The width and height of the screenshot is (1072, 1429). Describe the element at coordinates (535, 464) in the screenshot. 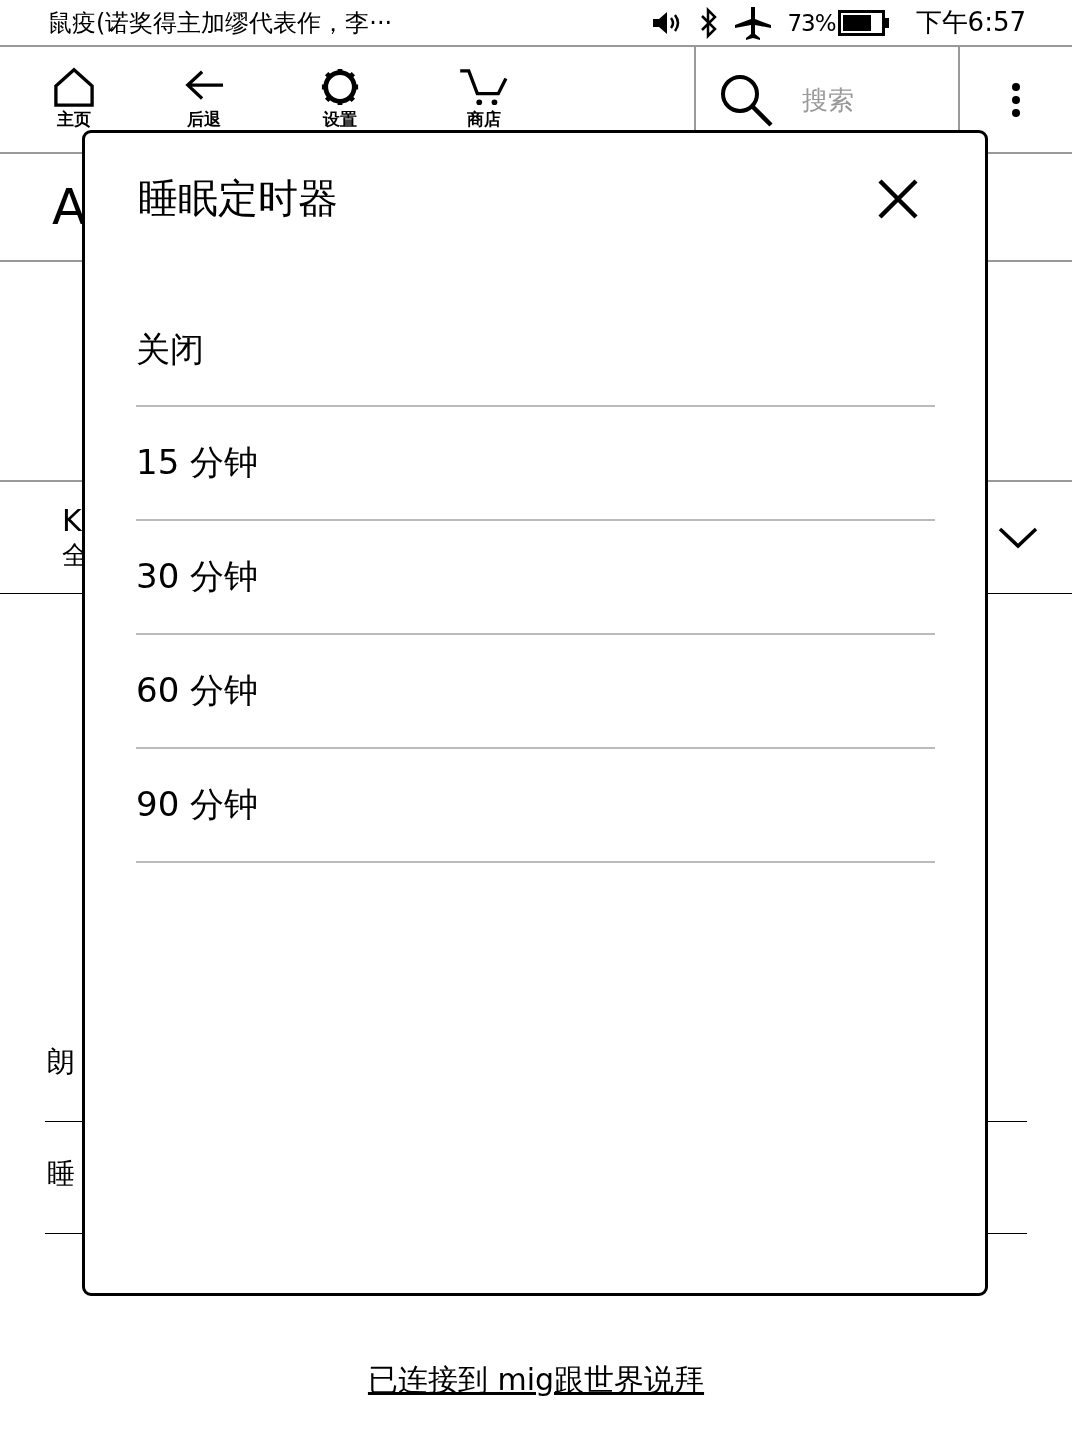

I see `timer-option: 15 分钟` at that location.